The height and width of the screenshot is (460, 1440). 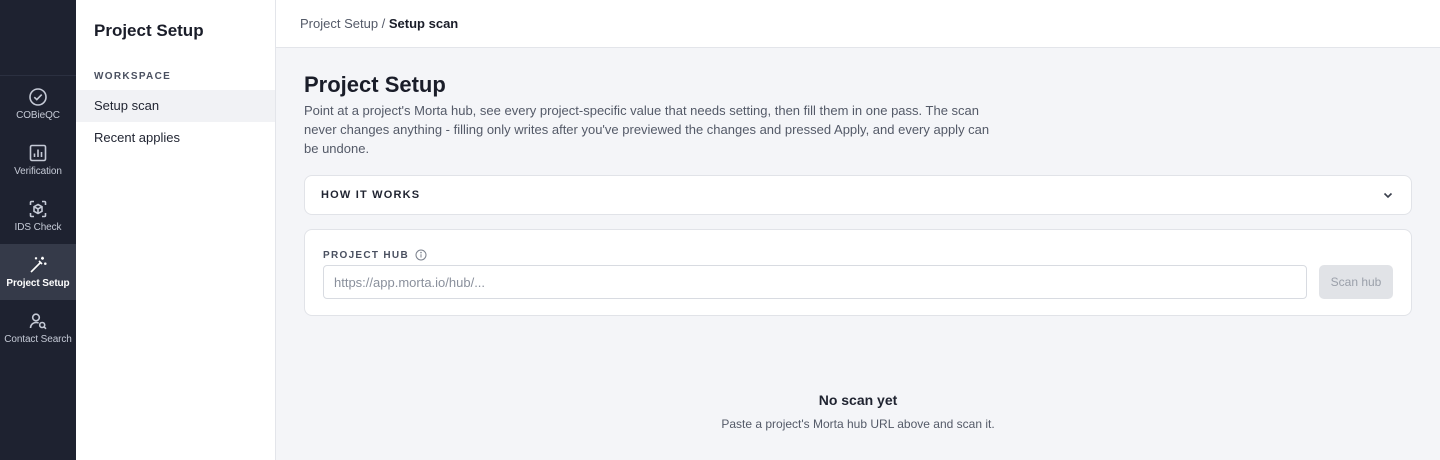 What do you see at coordinates (371, 195) in the screenshot?
I see `how-it-works-label: HOW IT WORKS` at bounding box center [371, 195].